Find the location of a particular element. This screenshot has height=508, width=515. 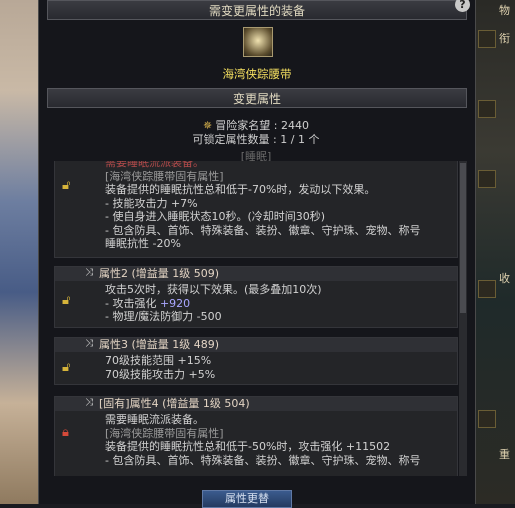

scrollbar-thumb is located at coordinates (463, 238).